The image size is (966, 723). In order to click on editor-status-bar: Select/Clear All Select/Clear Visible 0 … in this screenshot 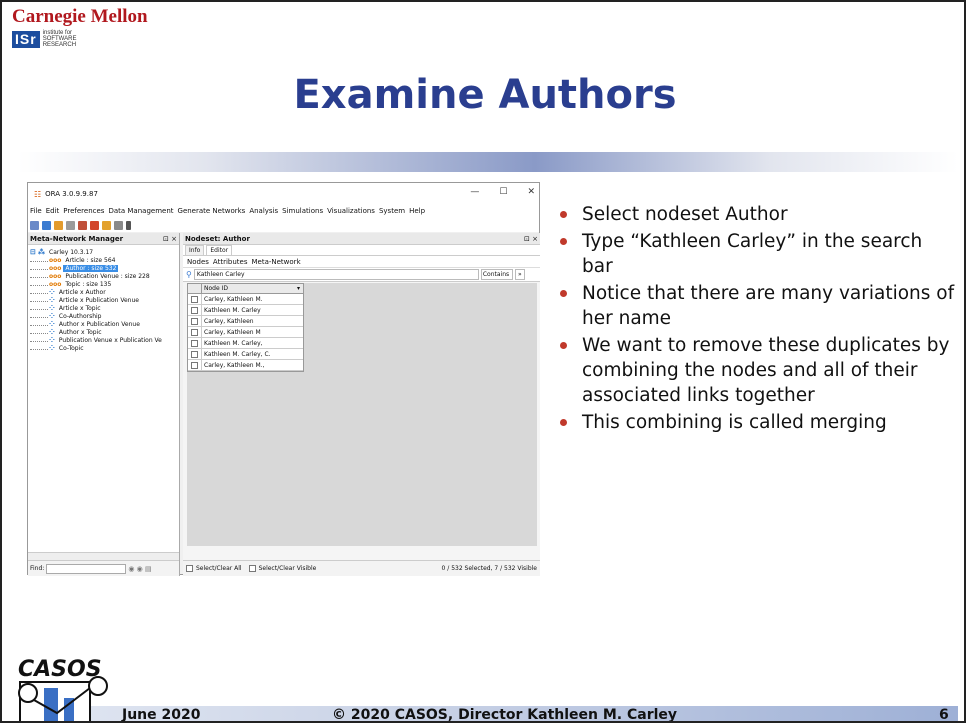, I will do `click(361, 568)`.